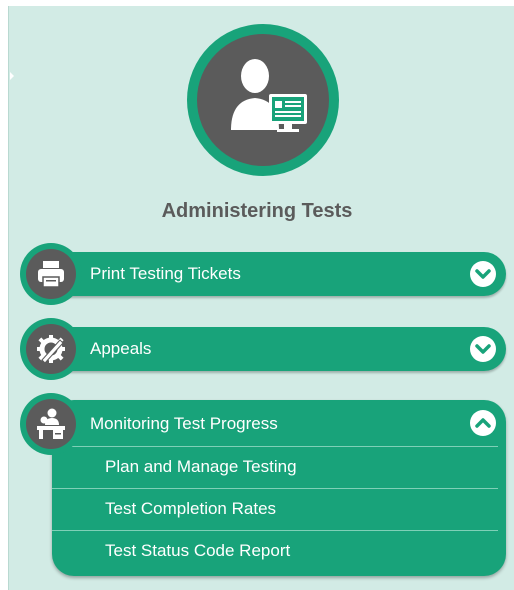 The image size is (514, 590). I want to click on menu-item-appeals: Appeals, so click(273, 349).